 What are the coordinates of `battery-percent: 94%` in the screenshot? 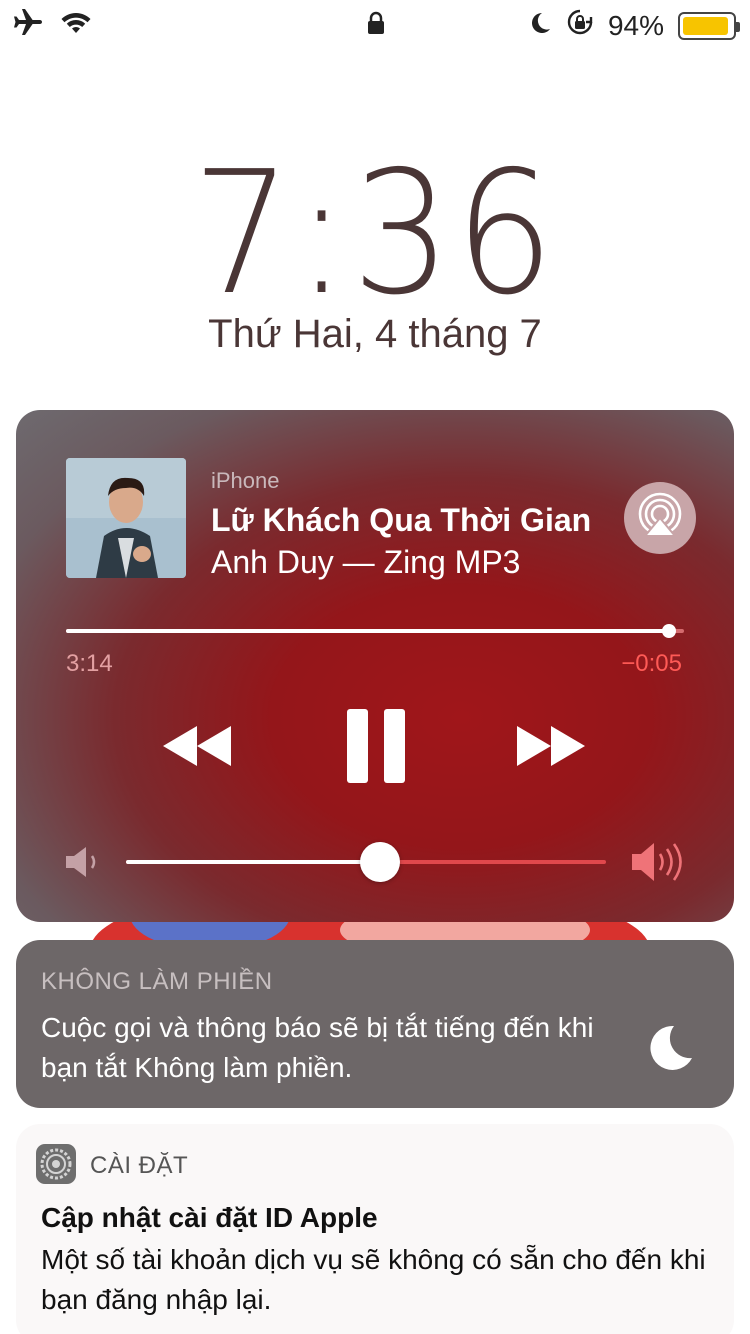 It's located at (635, 25).